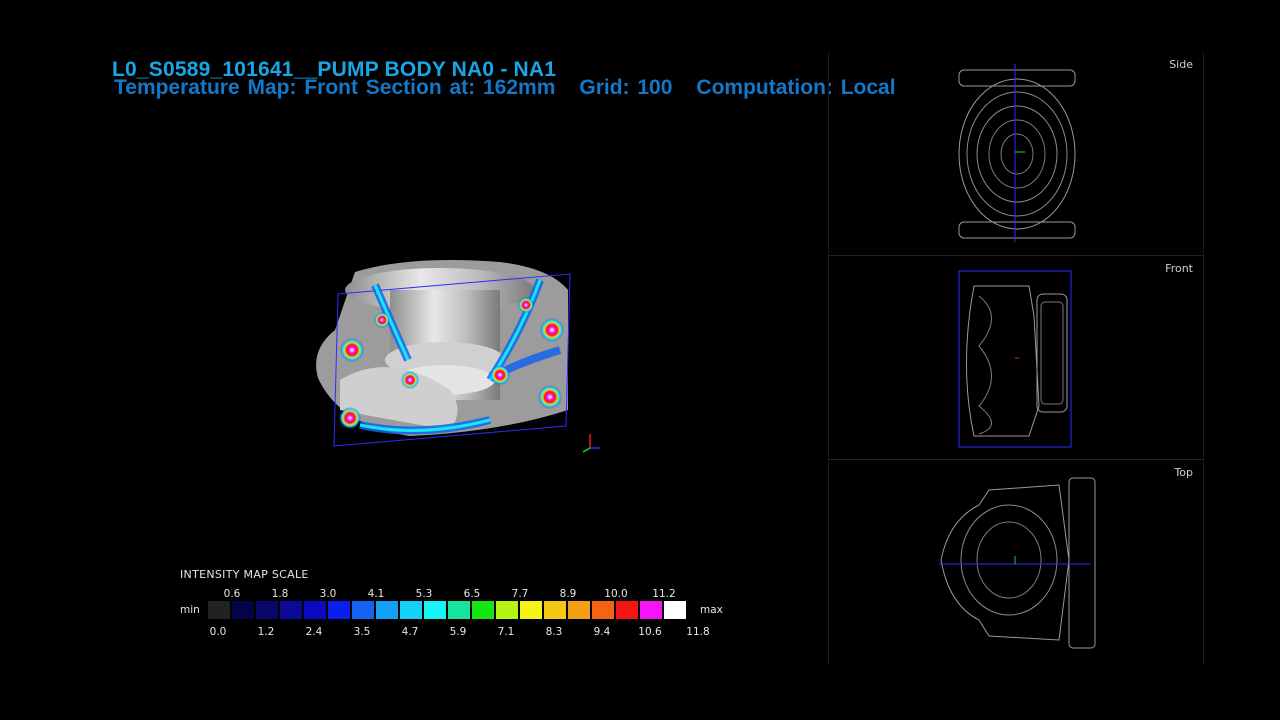  I want to click on scale-swatches, so click(448, 610).